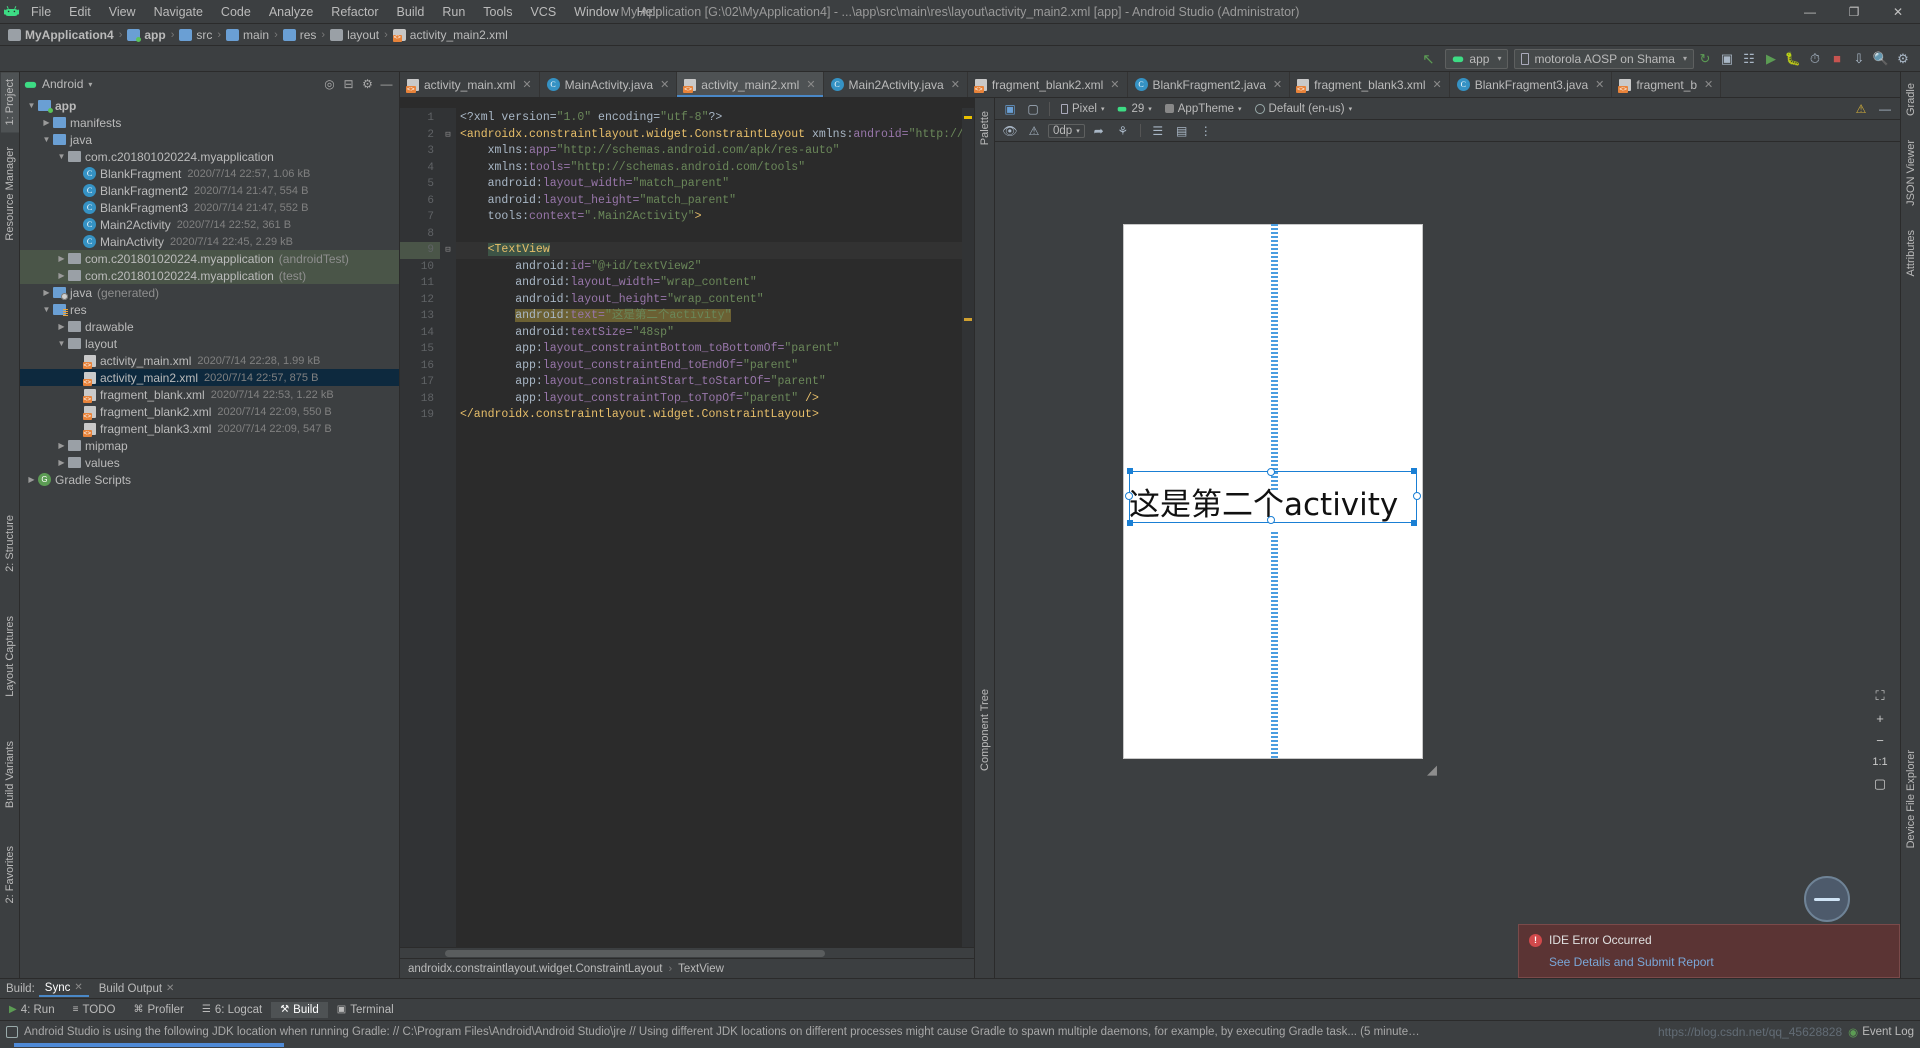  Describe the element at coordinates (1749, 59) in the screenshot. I see `sdk-manager-icon: ☷` at that location.